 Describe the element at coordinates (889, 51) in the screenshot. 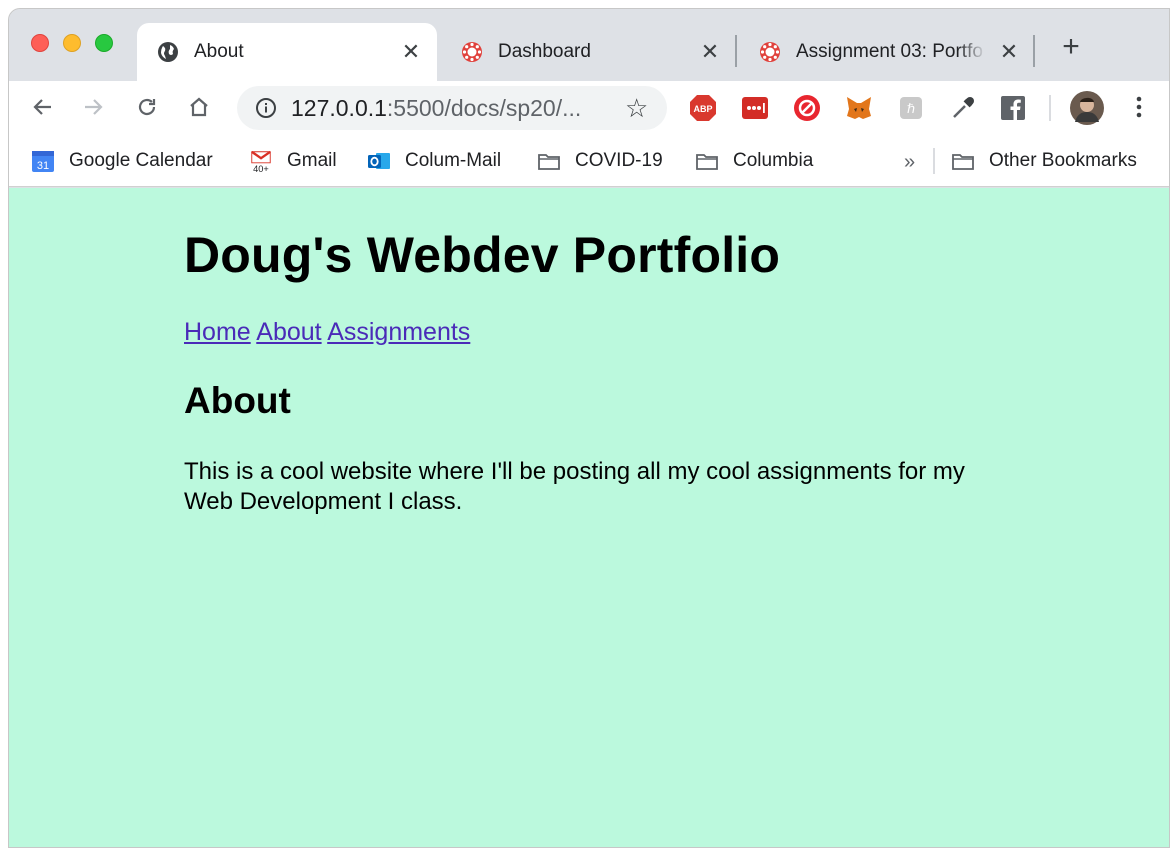

I see `tab-title: Assignment 03: Portfo` at that location.